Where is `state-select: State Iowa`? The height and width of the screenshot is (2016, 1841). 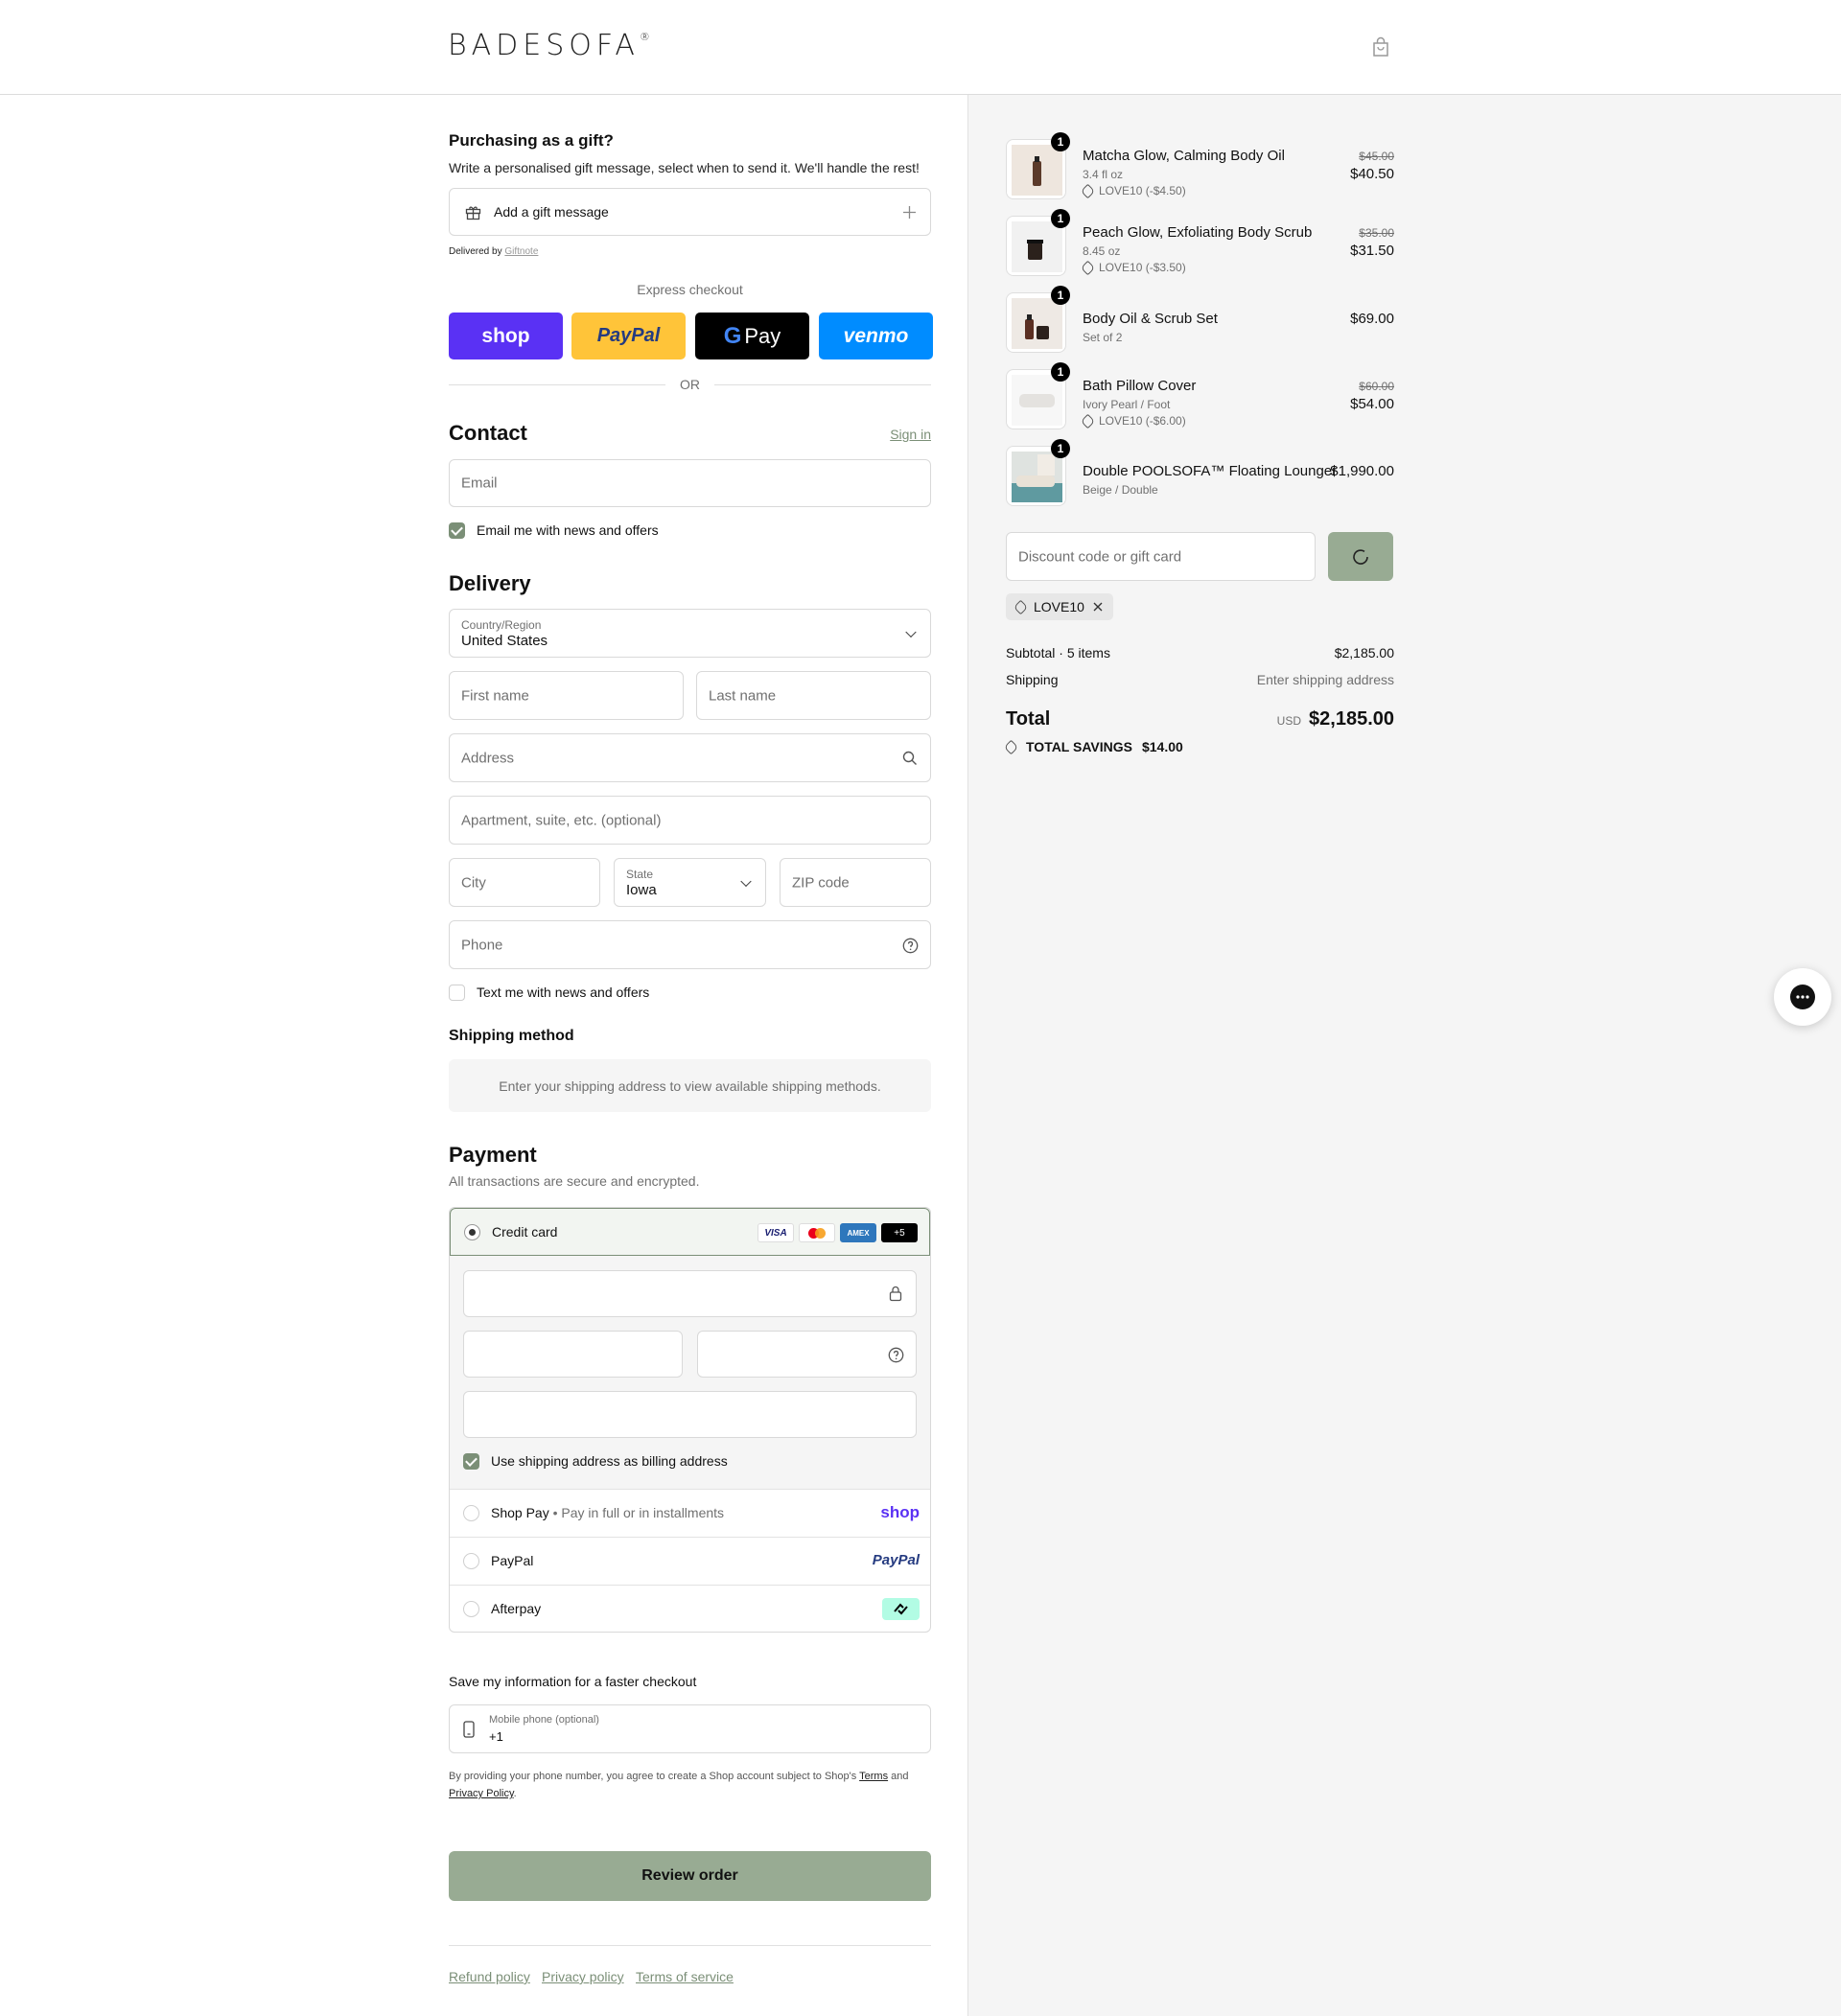
state-select: State Iowa is located at coordinates (690, 882).